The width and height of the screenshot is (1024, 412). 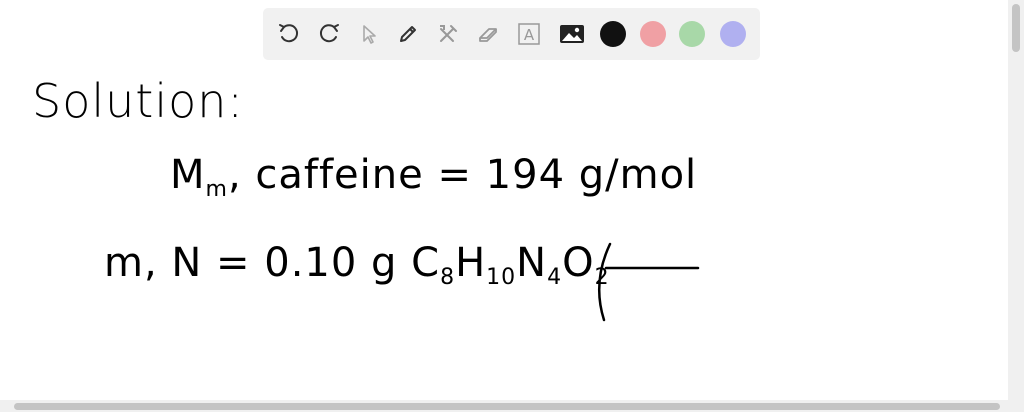 I want to click on image-button, so click(x=572, y=34).